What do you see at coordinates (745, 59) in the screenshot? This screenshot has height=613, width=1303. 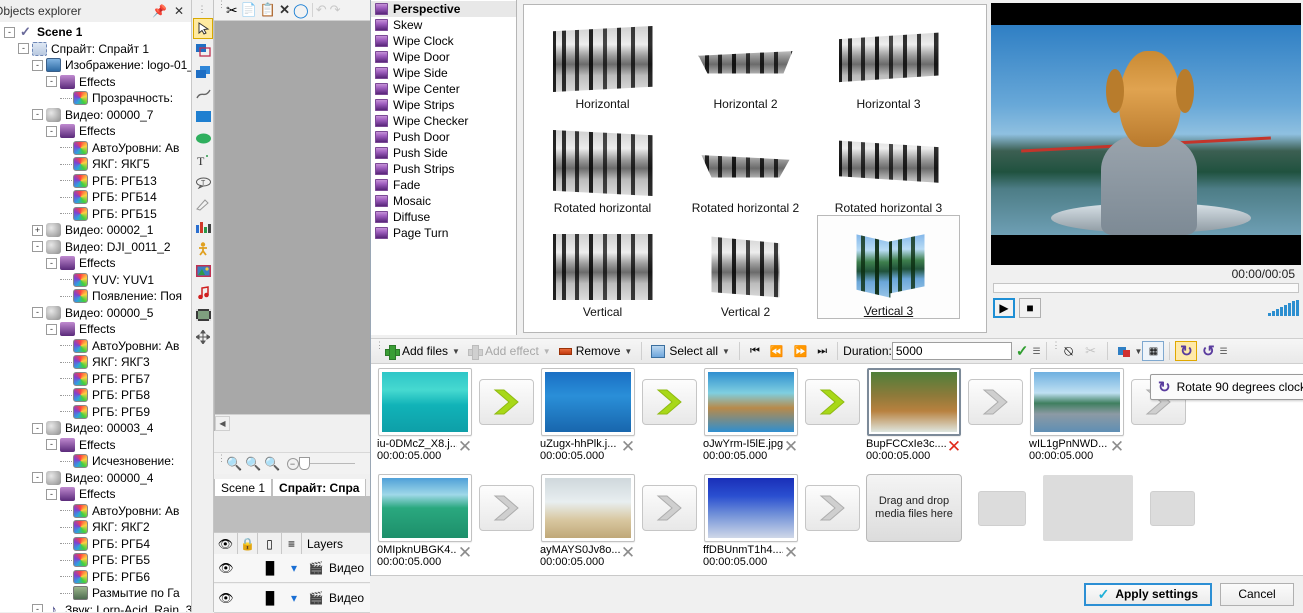 I see `transition-preview-item: Horizontal 2` at bounding box center [745, 59].